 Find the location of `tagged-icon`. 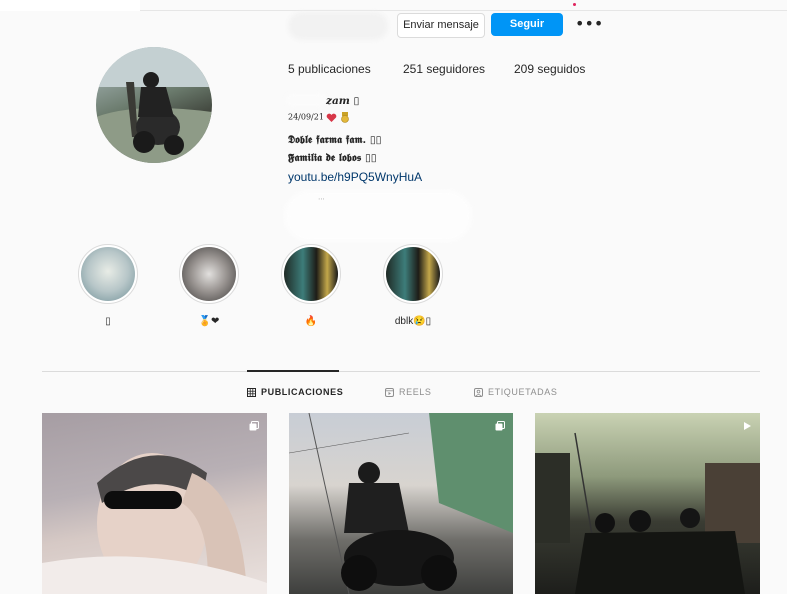

tagged-icon is located at coordinates (478, 392).